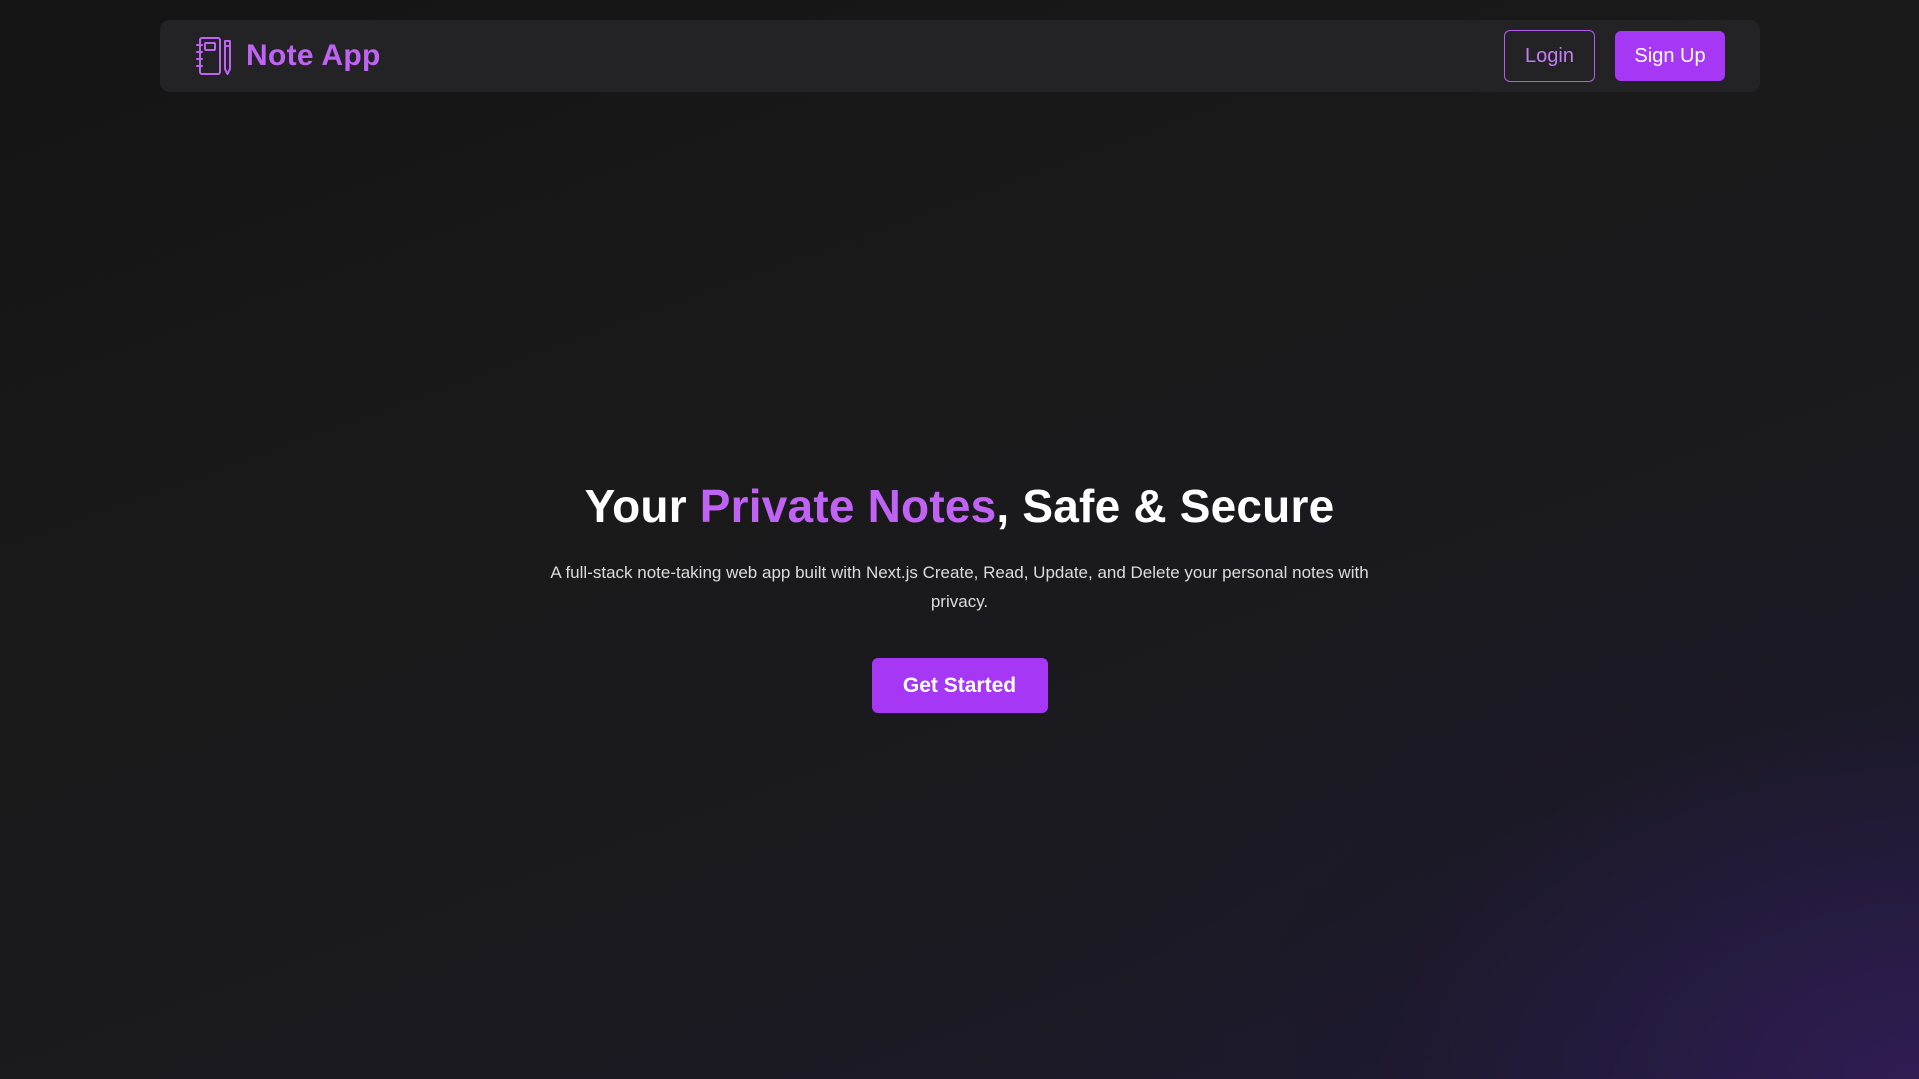 Image resolution: width=1919 pixels, height=1079 pixels. What do you see at coordinates (1614, 56) in the screenshot?
I see `nav-actions: Login Sign Up` at bounding box center [1614, 56].